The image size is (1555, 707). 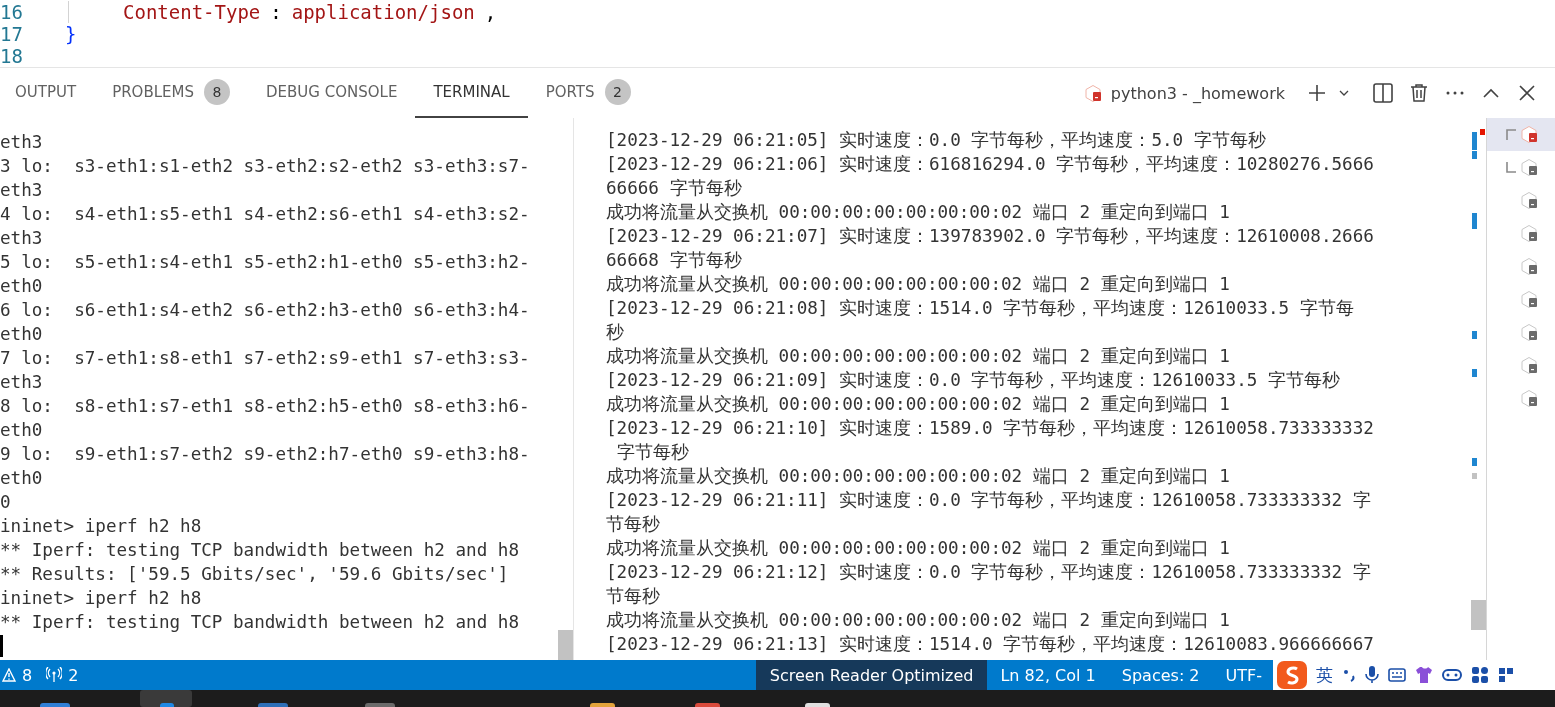 I want to click on terminal-line: 6 lo: s6-eth1:s4-eth2 s6-eth2:h3-eth0 s6-eth3:h4-, so click(x=265, y=310).